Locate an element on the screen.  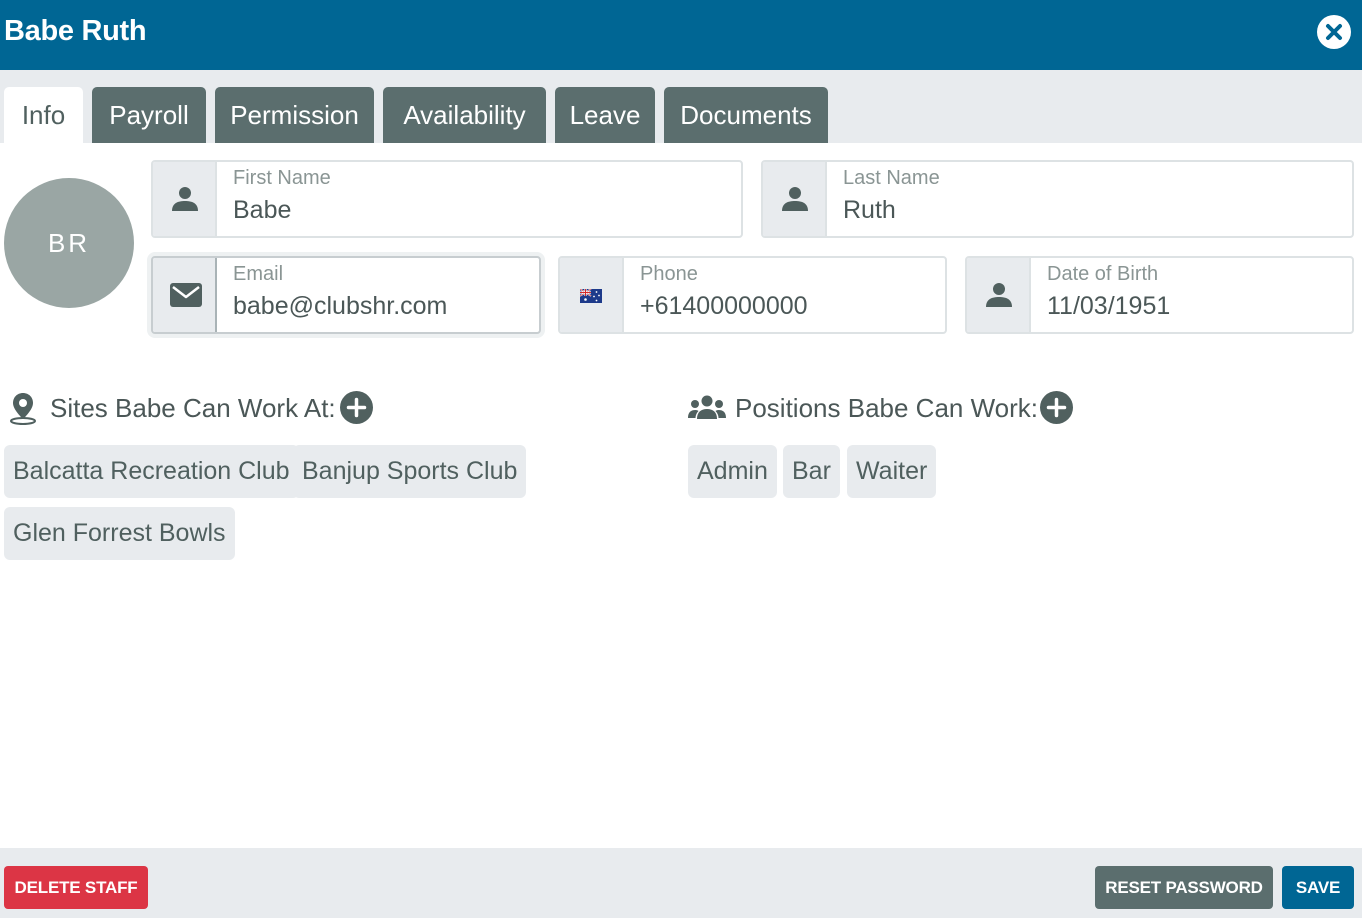
site-chip-balcatta: Balcatta Recreation Club is located at coordinates (151, 471).